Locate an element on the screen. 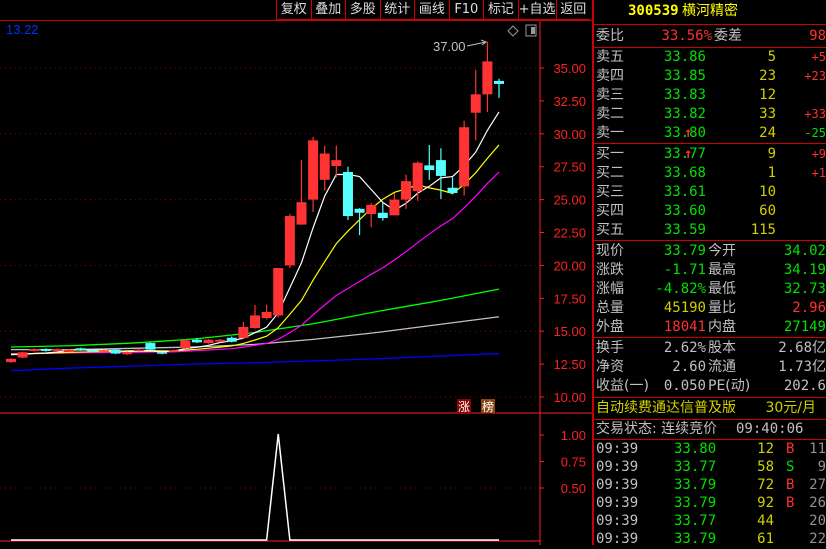  toolbar-button-4: 画线 is located at coordinates (431, 9).